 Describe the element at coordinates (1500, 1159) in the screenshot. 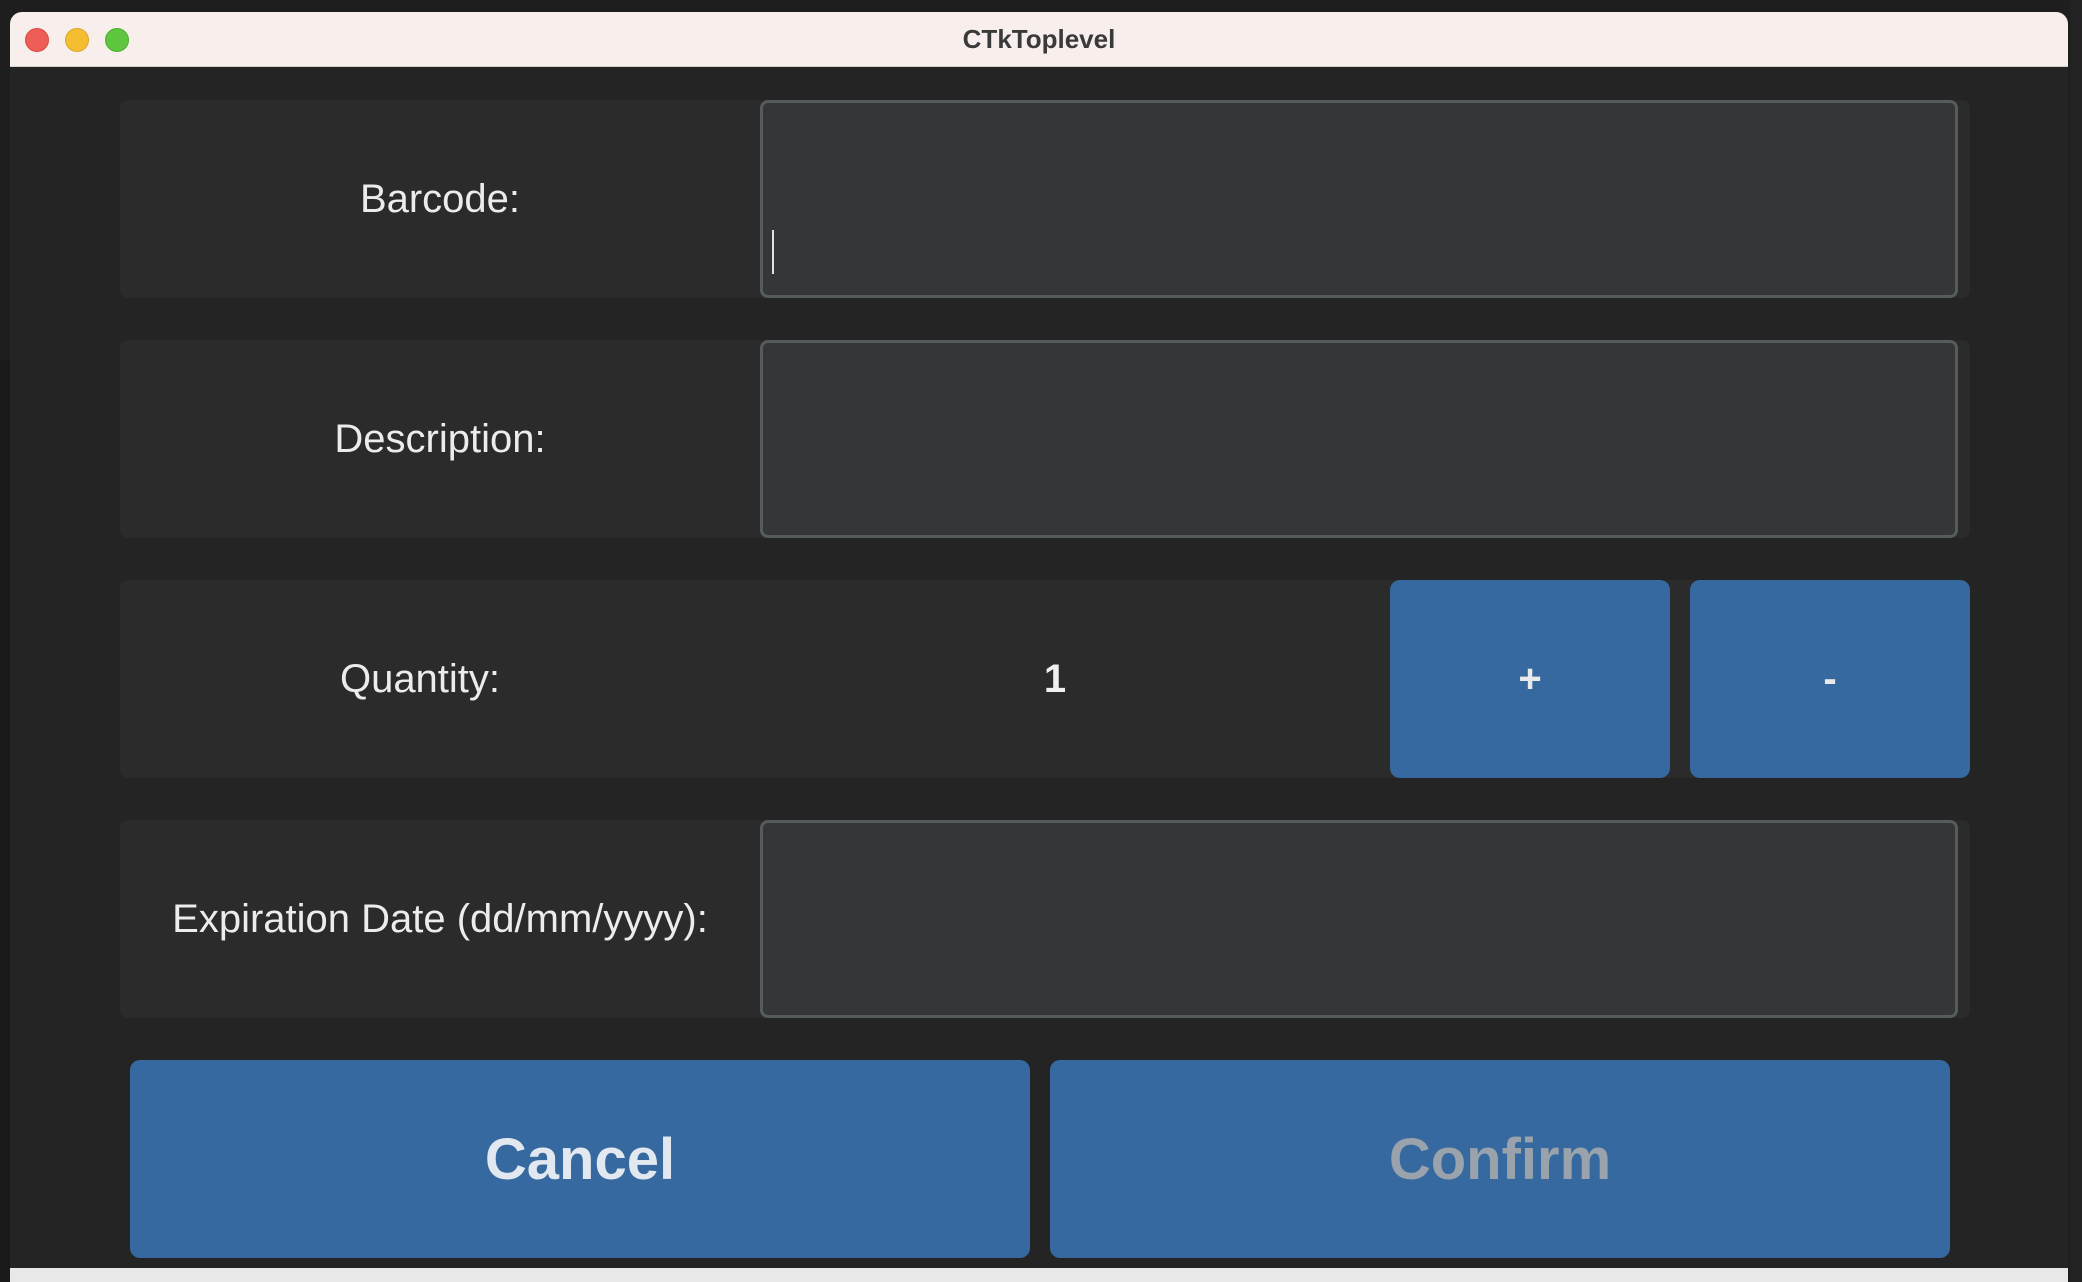

I see `confirm-button: Confirm` at that location.